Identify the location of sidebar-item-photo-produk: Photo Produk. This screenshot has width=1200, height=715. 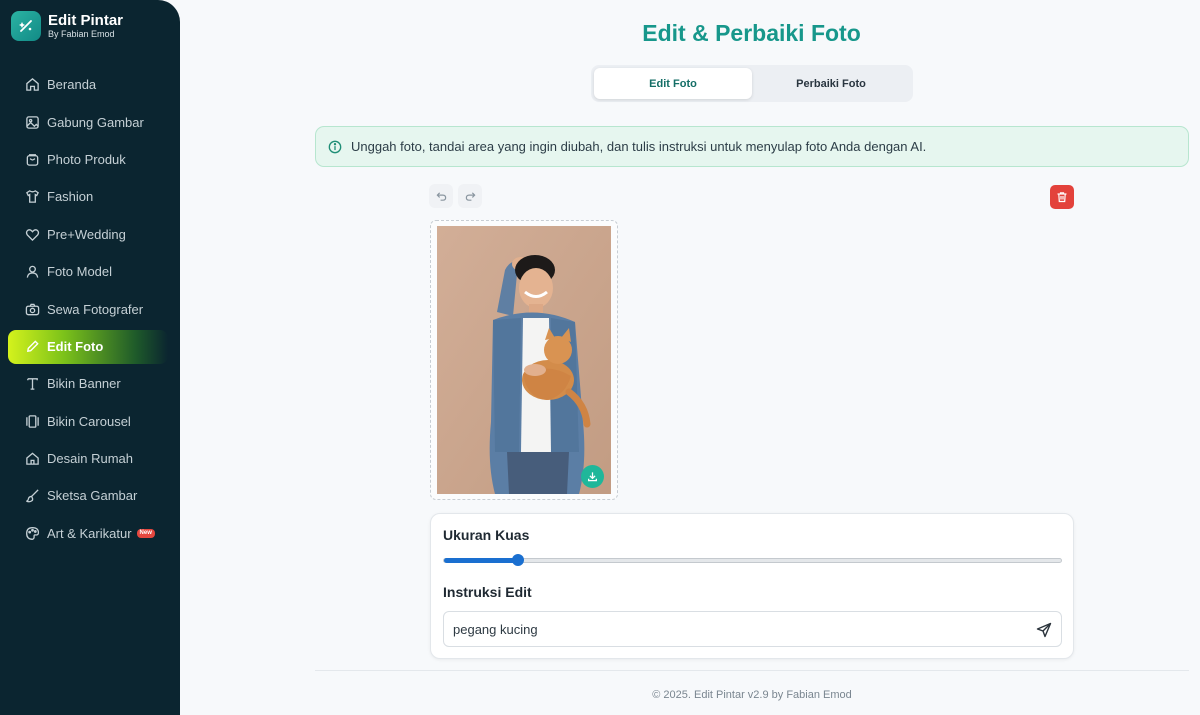
(90, 159).